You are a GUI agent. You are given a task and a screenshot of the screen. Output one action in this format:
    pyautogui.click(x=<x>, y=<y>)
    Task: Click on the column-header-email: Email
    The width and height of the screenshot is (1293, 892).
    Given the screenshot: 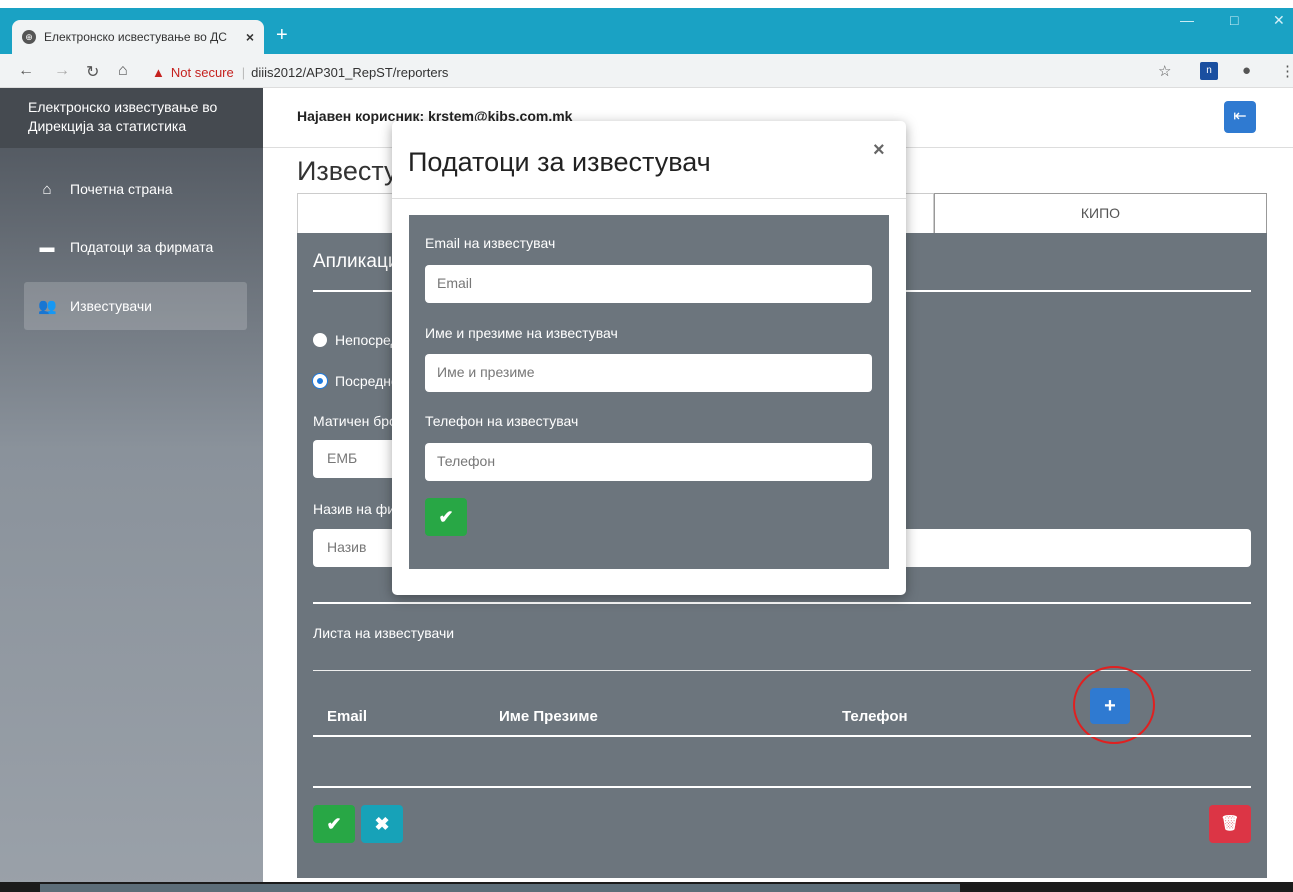 What is the action you would take?
    pyautogui.click(x=347, y=716)
    